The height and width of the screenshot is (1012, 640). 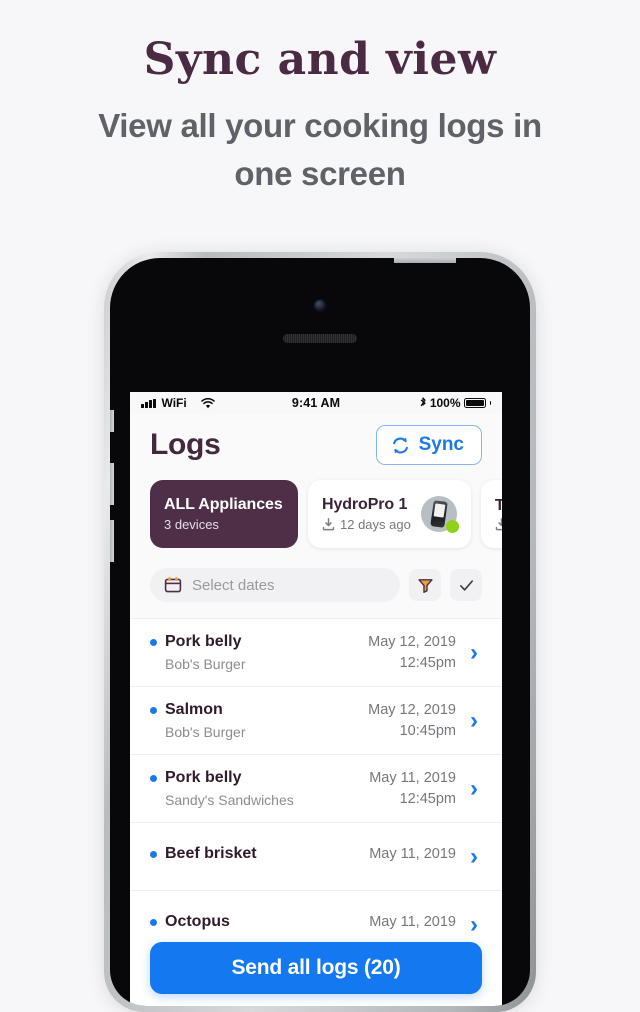 I want to click on app-header: Logs Sync, so click(x=316, y=445).